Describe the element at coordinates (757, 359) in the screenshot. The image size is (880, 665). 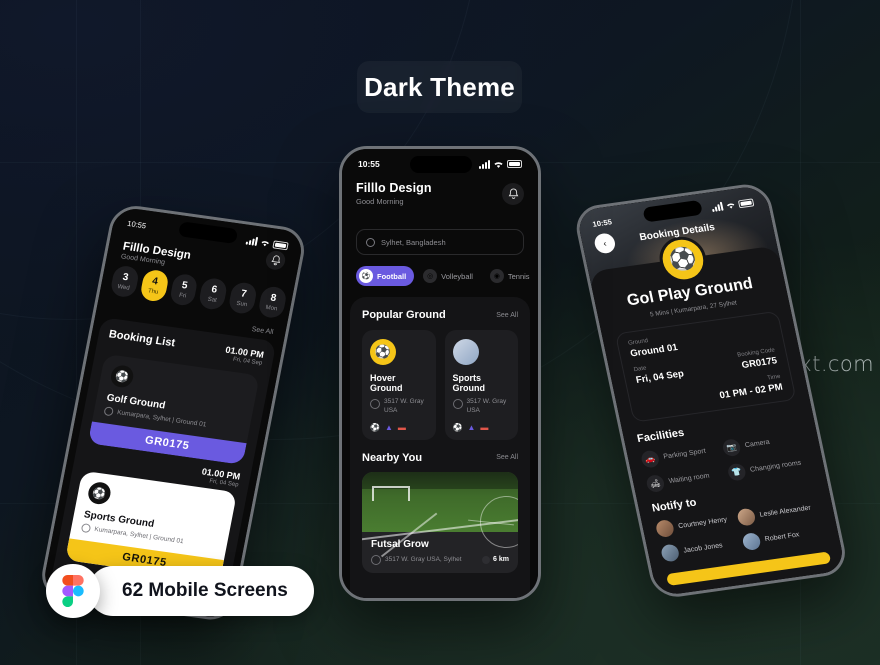
I see `info-code: Booking Code GR0175` at that location.